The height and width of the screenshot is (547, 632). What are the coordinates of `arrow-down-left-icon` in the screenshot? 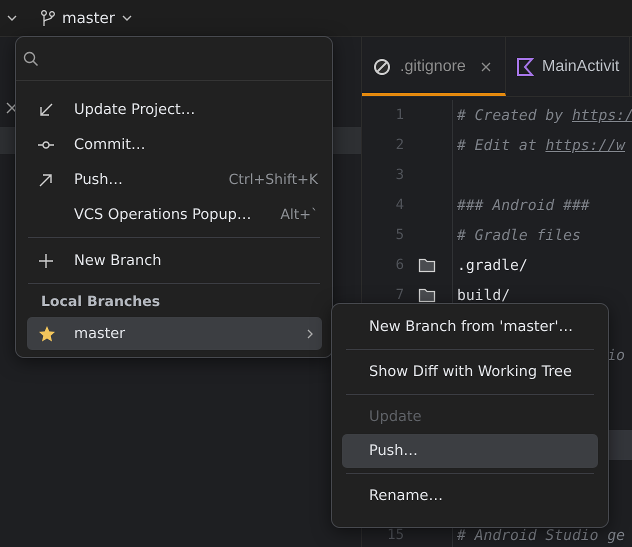 It's located at (46, 110).